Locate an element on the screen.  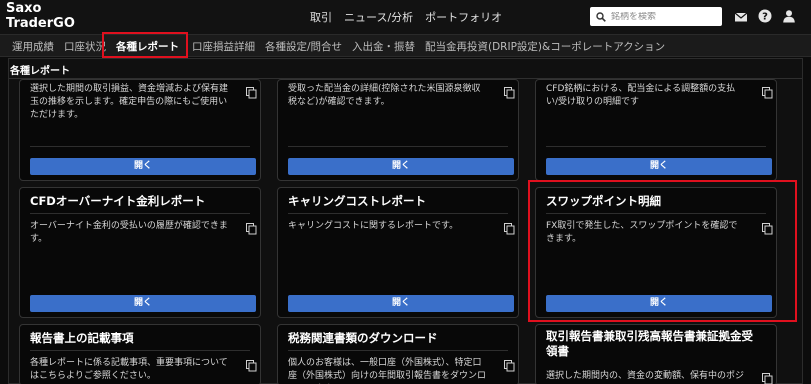
logo-line-2: TraderGO is located at coordinates (40, 23).